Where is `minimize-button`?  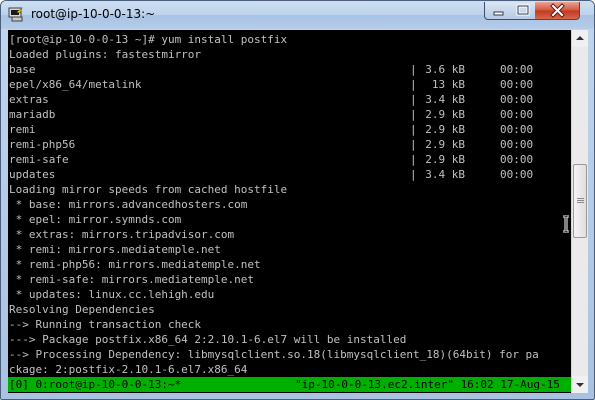
minimize-button is located at coordinates (497, 11).